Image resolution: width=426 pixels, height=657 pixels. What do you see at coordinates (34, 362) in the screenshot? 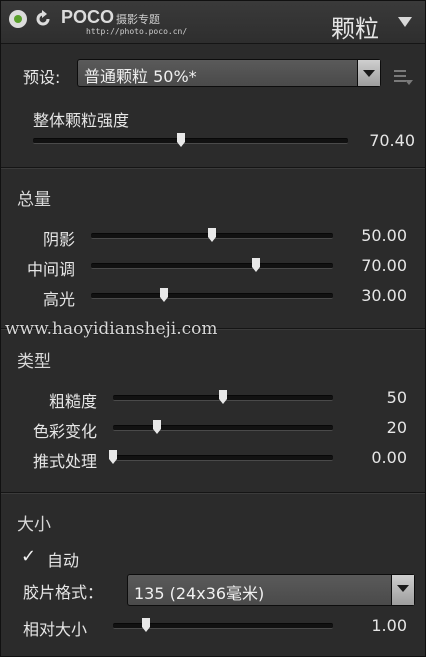
I see `section-title-type: 类型` at bounding box center [34, 362].